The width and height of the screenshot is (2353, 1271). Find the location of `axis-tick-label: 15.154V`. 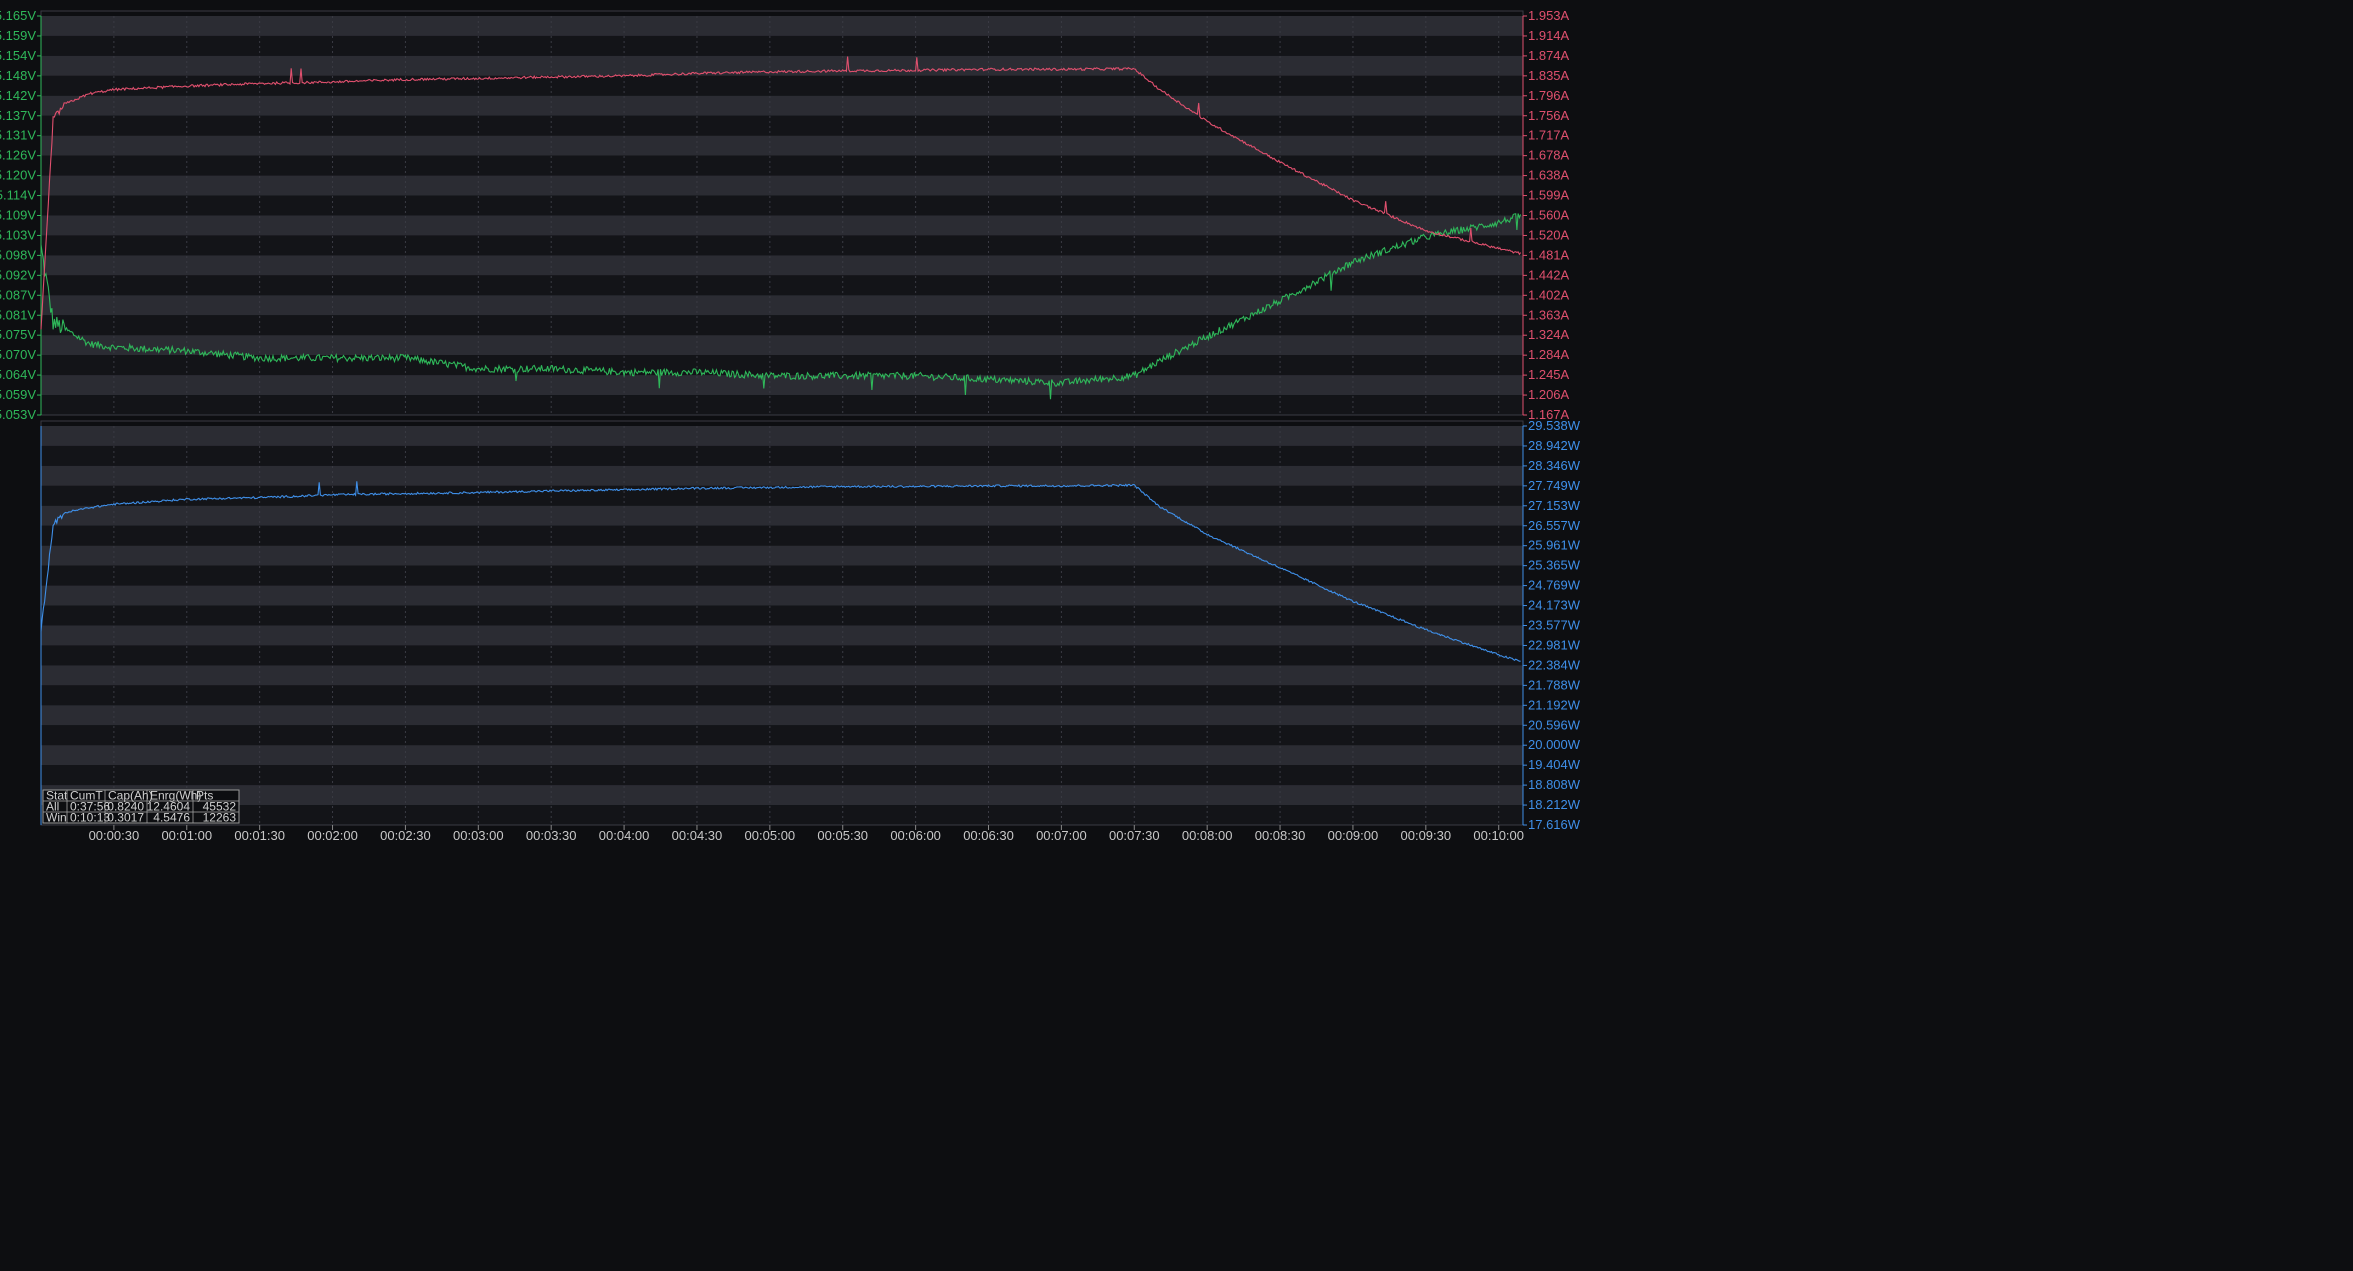

axis-tick-label: 15.154V is located at coordinates (18, 55).